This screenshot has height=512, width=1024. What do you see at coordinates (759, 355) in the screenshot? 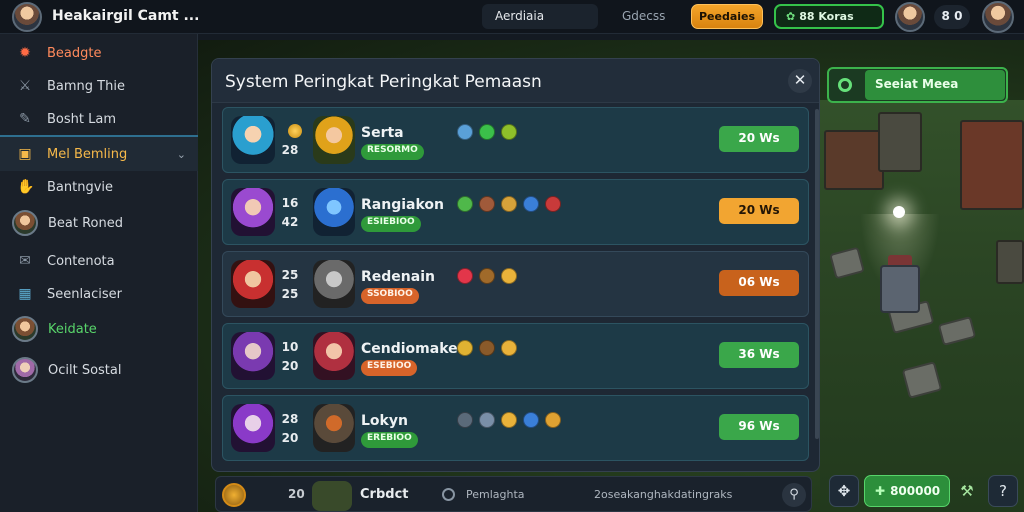
I see `row-action-button: 36 Ws` at bounding box center [759, 355].